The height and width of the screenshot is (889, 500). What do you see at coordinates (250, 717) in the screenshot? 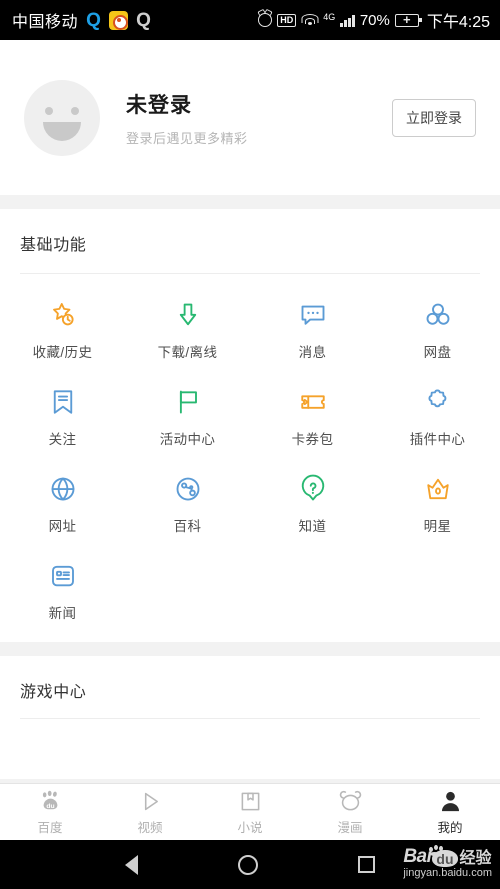
I see `game-center-section: 游戏中心` at bounding box center [250, 717].